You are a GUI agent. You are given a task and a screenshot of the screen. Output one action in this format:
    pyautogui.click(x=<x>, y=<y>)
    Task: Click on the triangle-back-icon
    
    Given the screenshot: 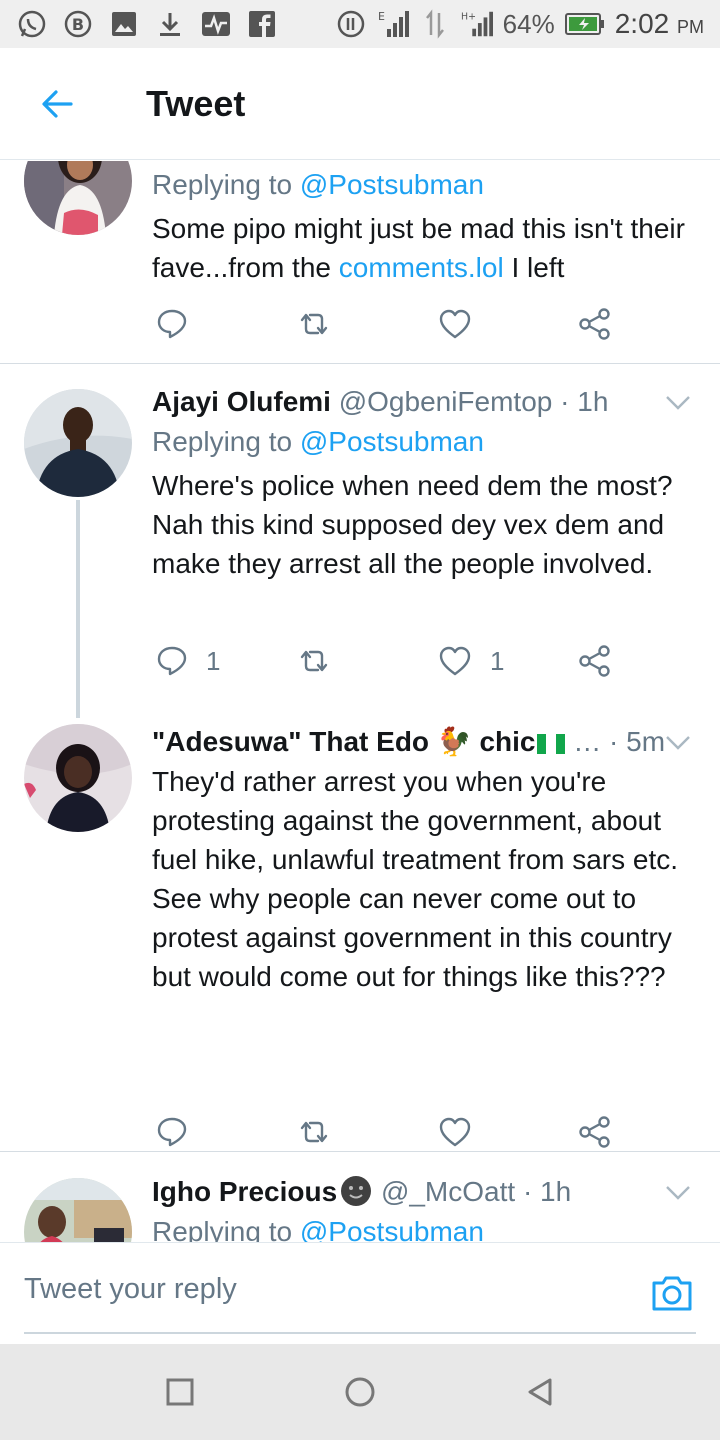 What is the action you would take?
    pyautogui.click(x=540, y=1392)
    